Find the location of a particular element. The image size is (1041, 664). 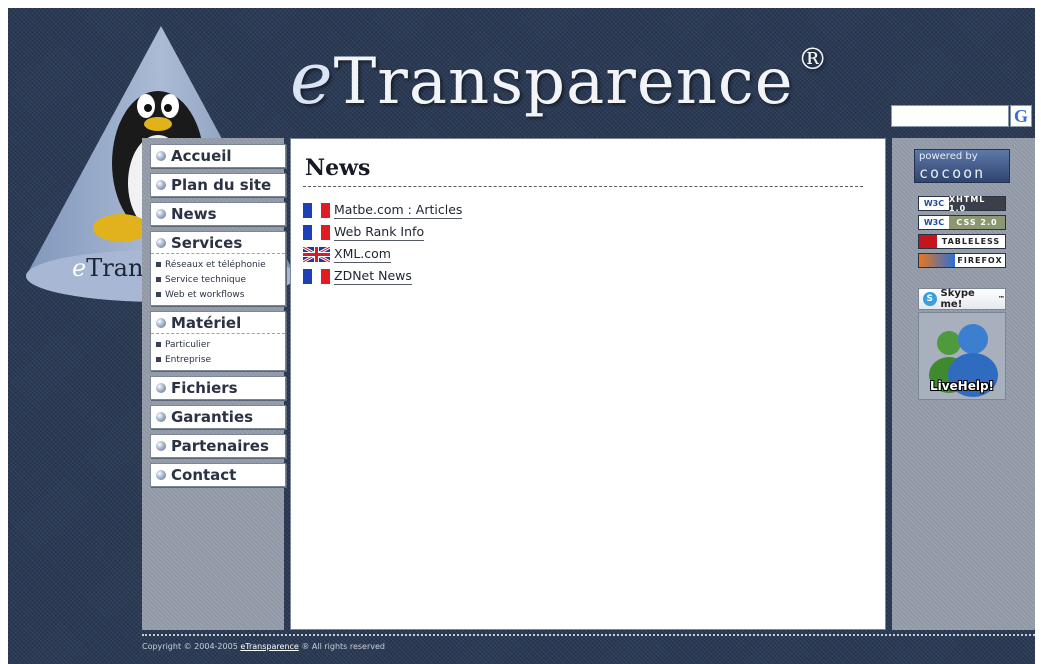

nav-item-plan-du-site: Plan du site is located at coordinates (218, 185).